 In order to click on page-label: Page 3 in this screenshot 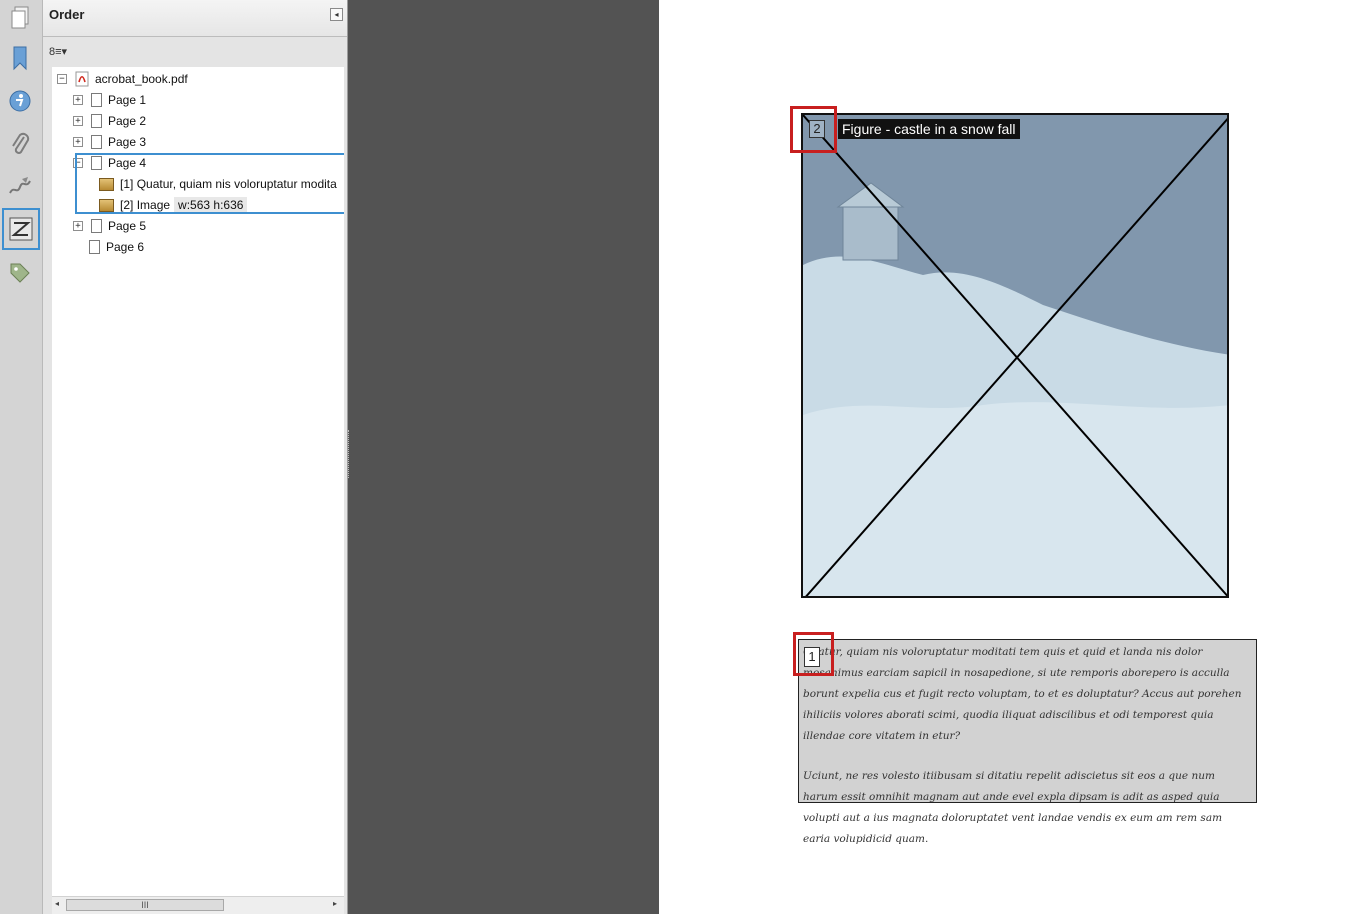, I will do `click(127, 142)`.